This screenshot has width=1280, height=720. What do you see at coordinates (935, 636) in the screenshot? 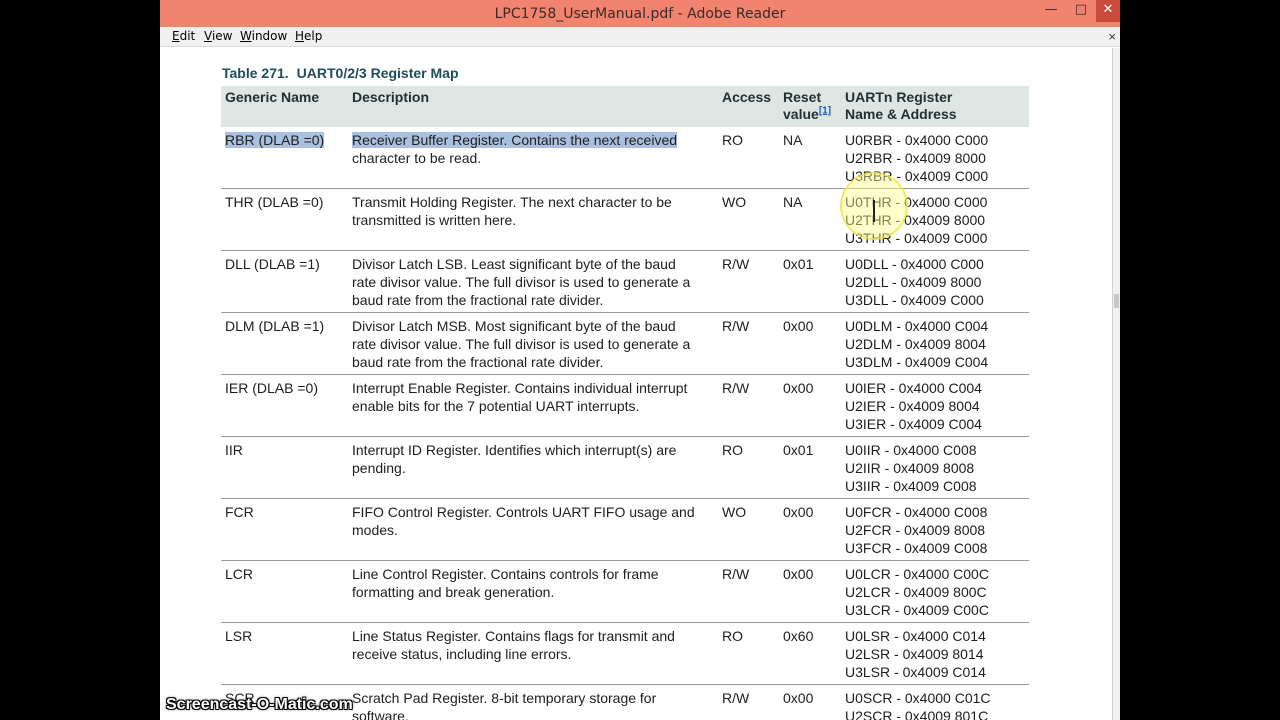
I see `address-line: U0LSR - 0x4000 C014` at bounding box center [935, 636].